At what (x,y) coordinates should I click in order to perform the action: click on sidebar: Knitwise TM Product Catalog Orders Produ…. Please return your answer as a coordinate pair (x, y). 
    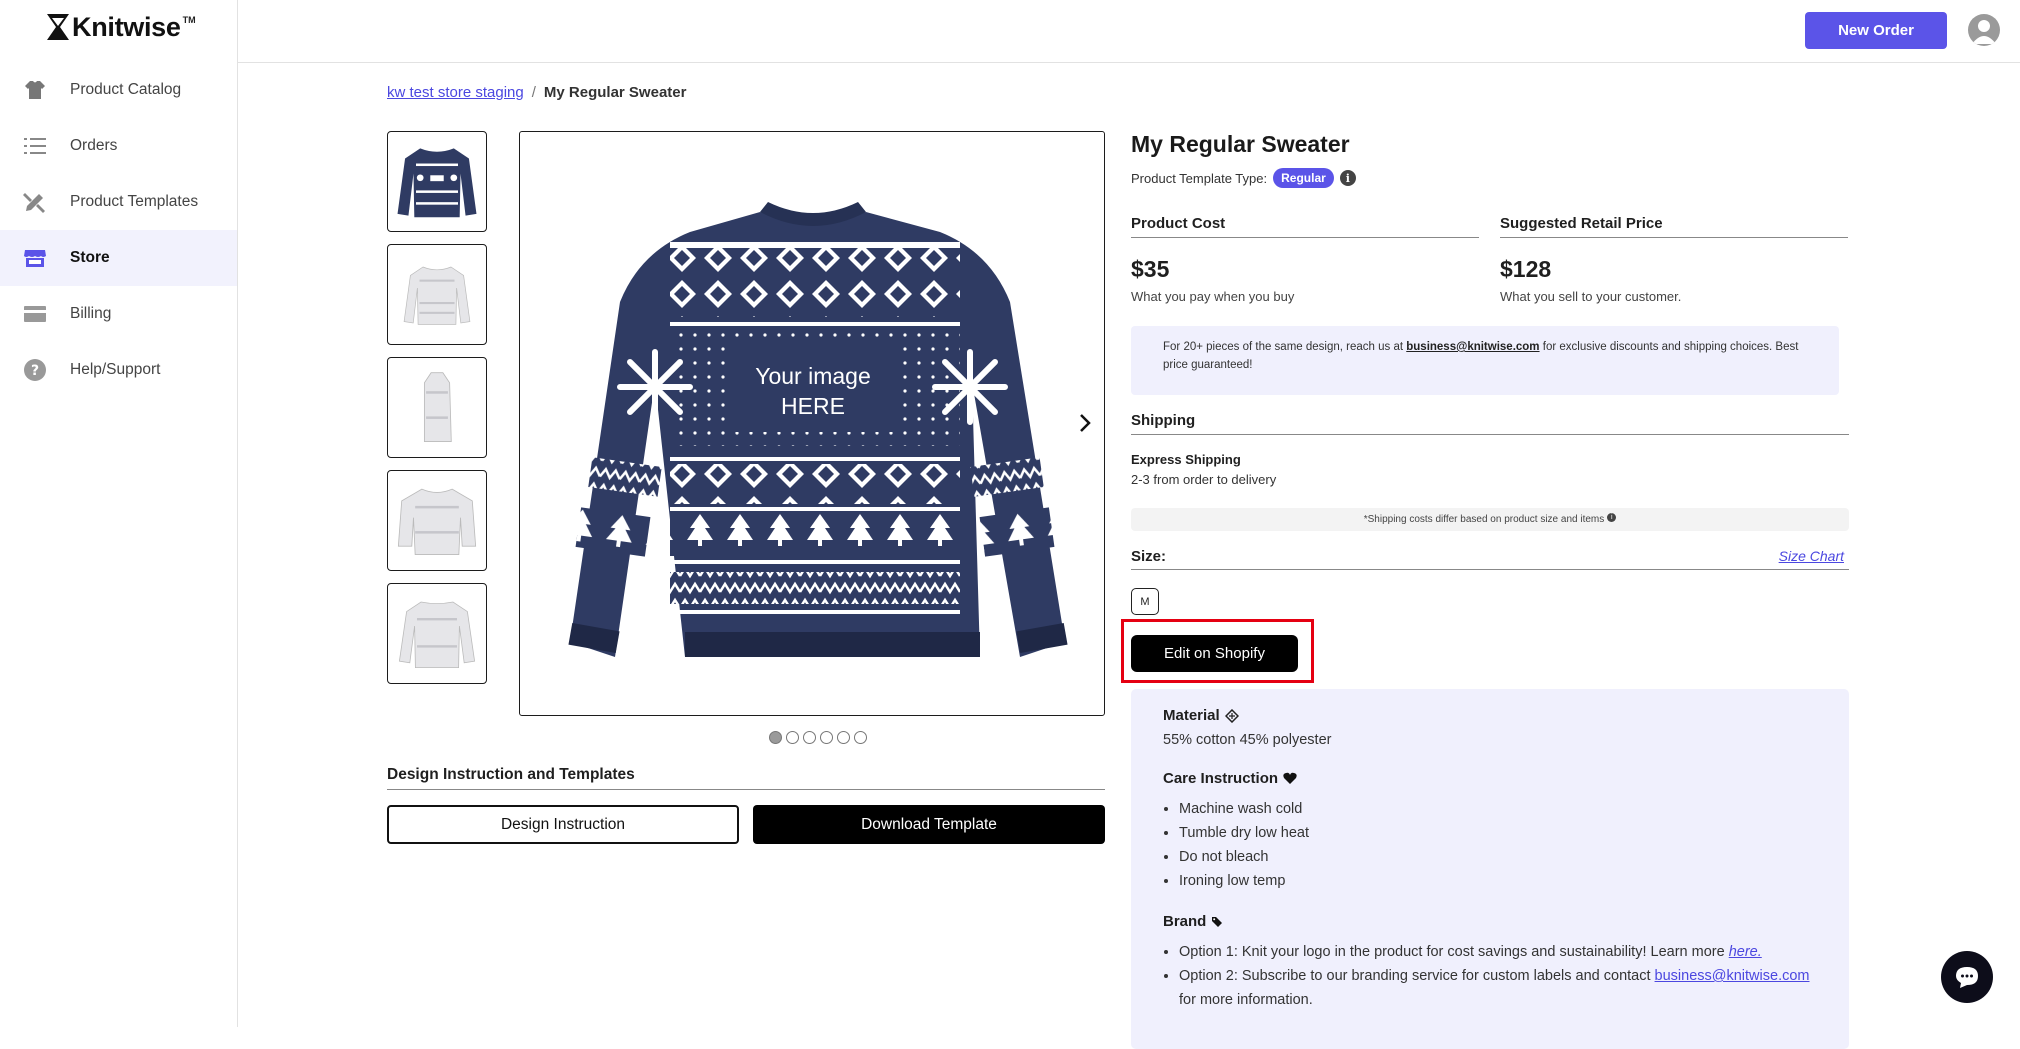
    Looking at the image, I should click on (119, 513).